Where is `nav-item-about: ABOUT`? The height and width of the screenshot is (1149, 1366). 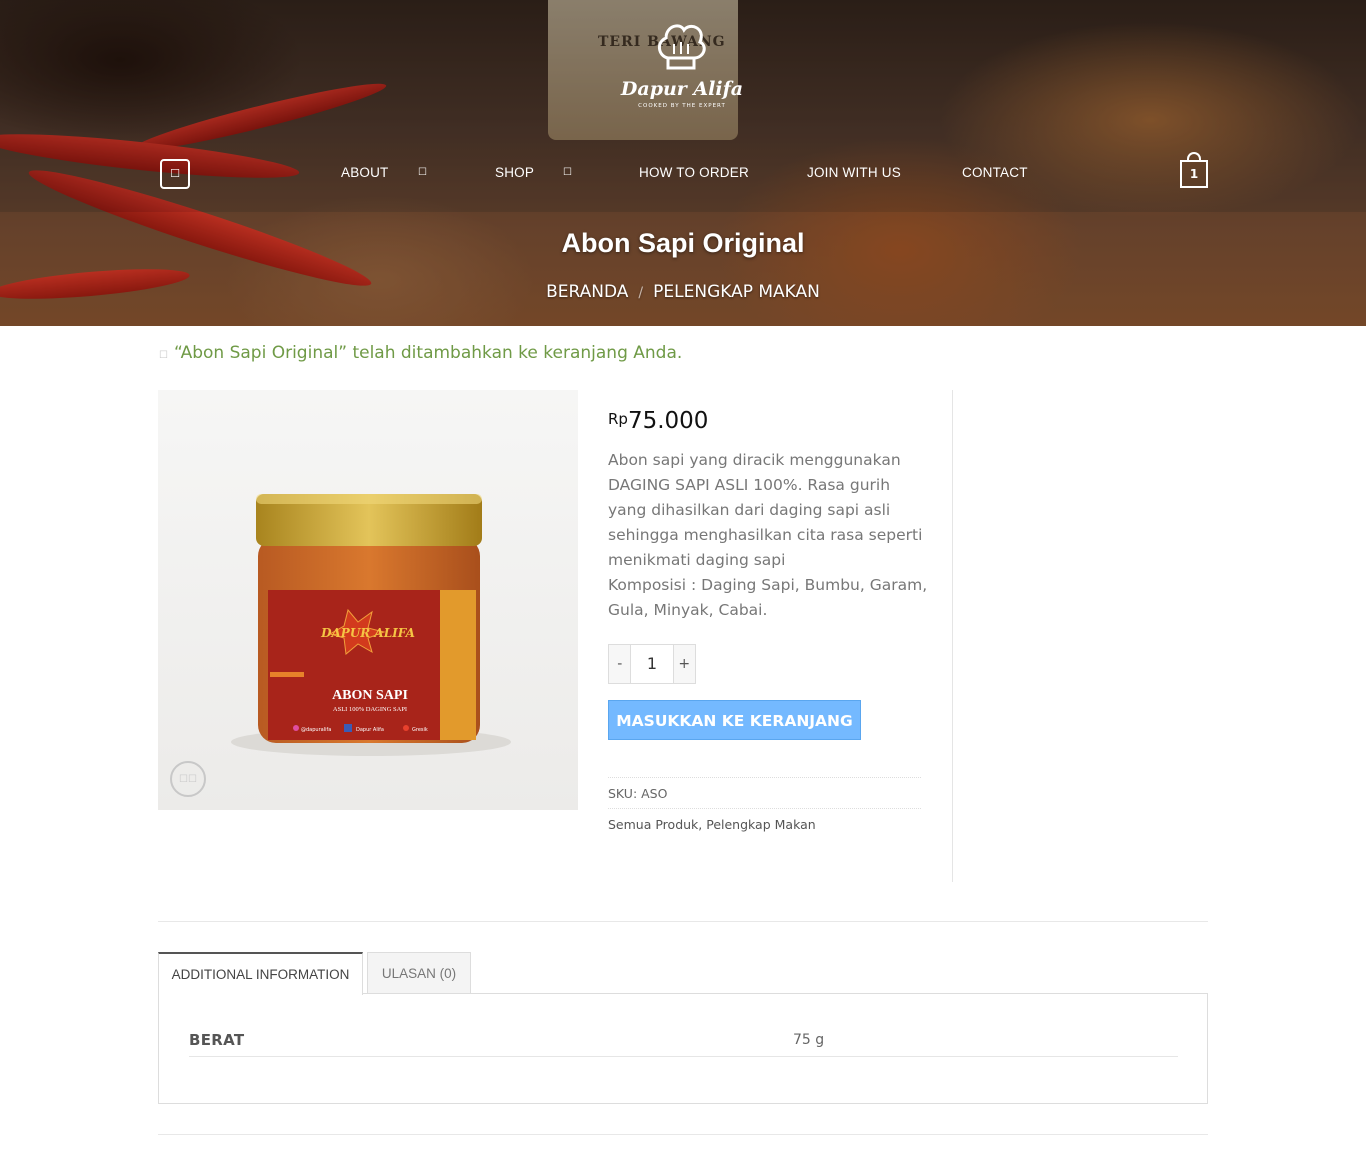
nav-item-about: ABOUT is located at coordinates (365, 172).